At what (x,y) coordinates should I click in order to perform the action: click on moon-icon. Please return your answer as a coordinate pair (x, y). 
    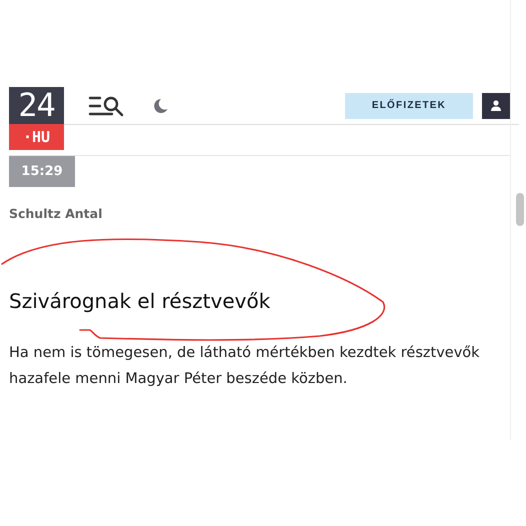
    Looking at the image, I should click on (160, 106).